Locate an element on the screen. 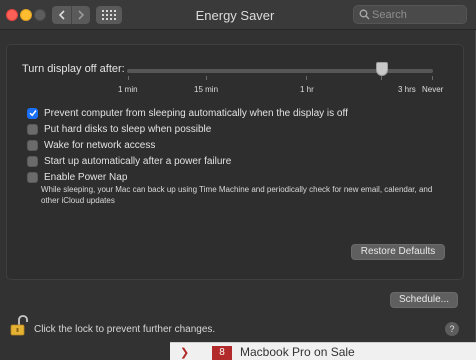 This screenshot has height=360, width=476. power-nap-option: Enable Power Nap is located at coordinates (77, 177).